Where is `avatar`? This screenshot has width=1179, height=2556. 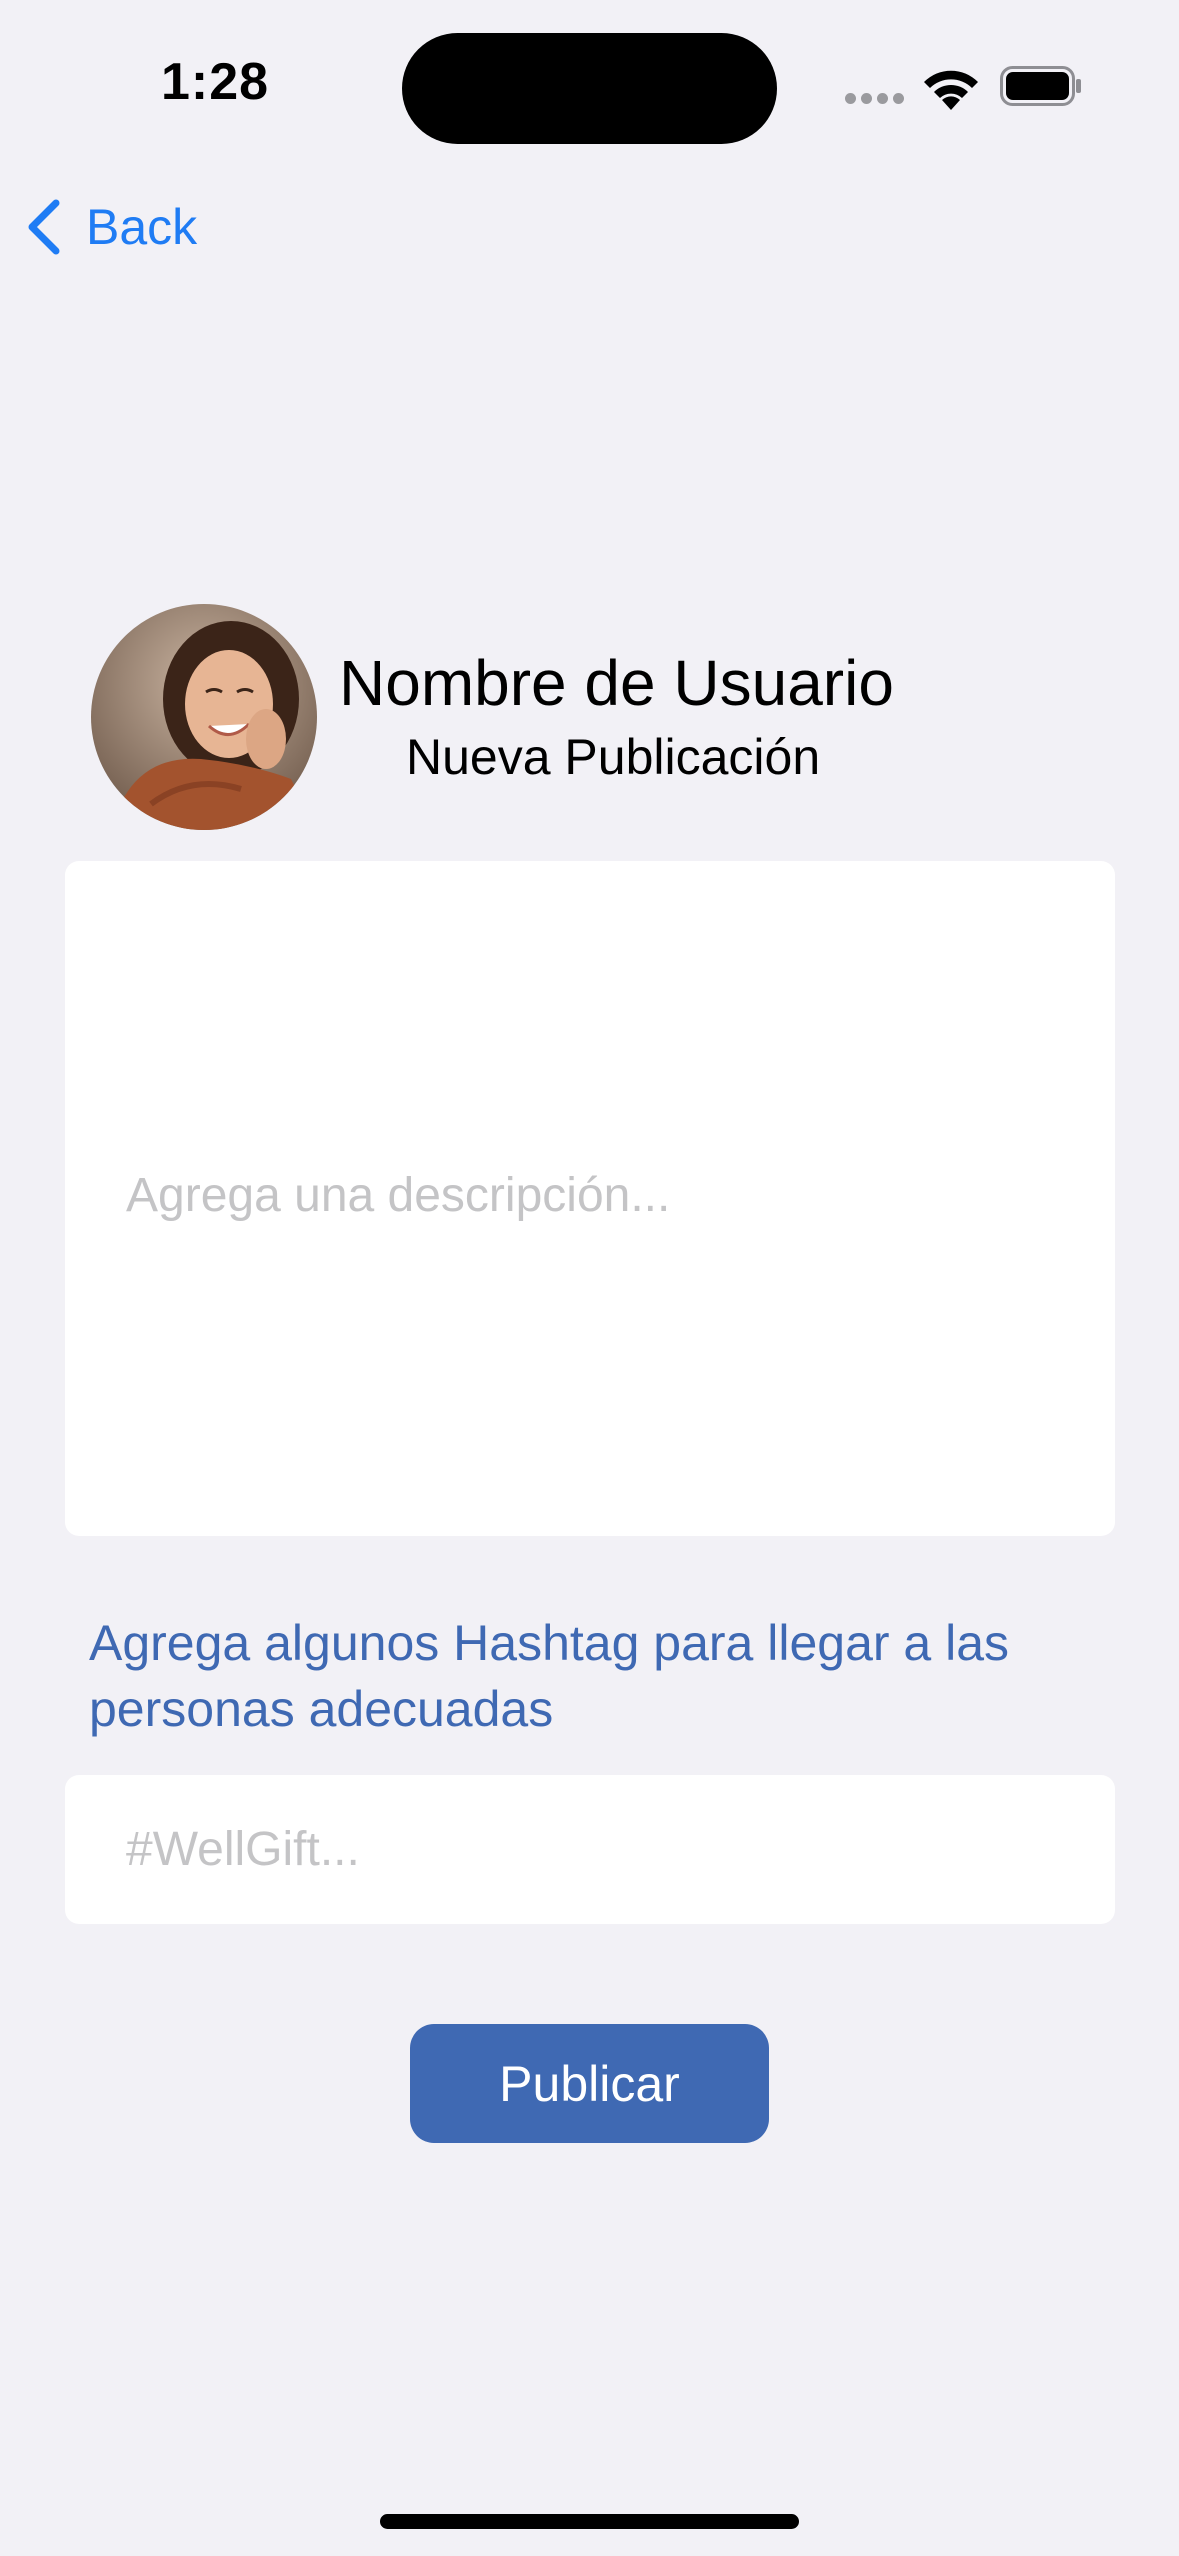 avatar is located at coordinates (204, 717).